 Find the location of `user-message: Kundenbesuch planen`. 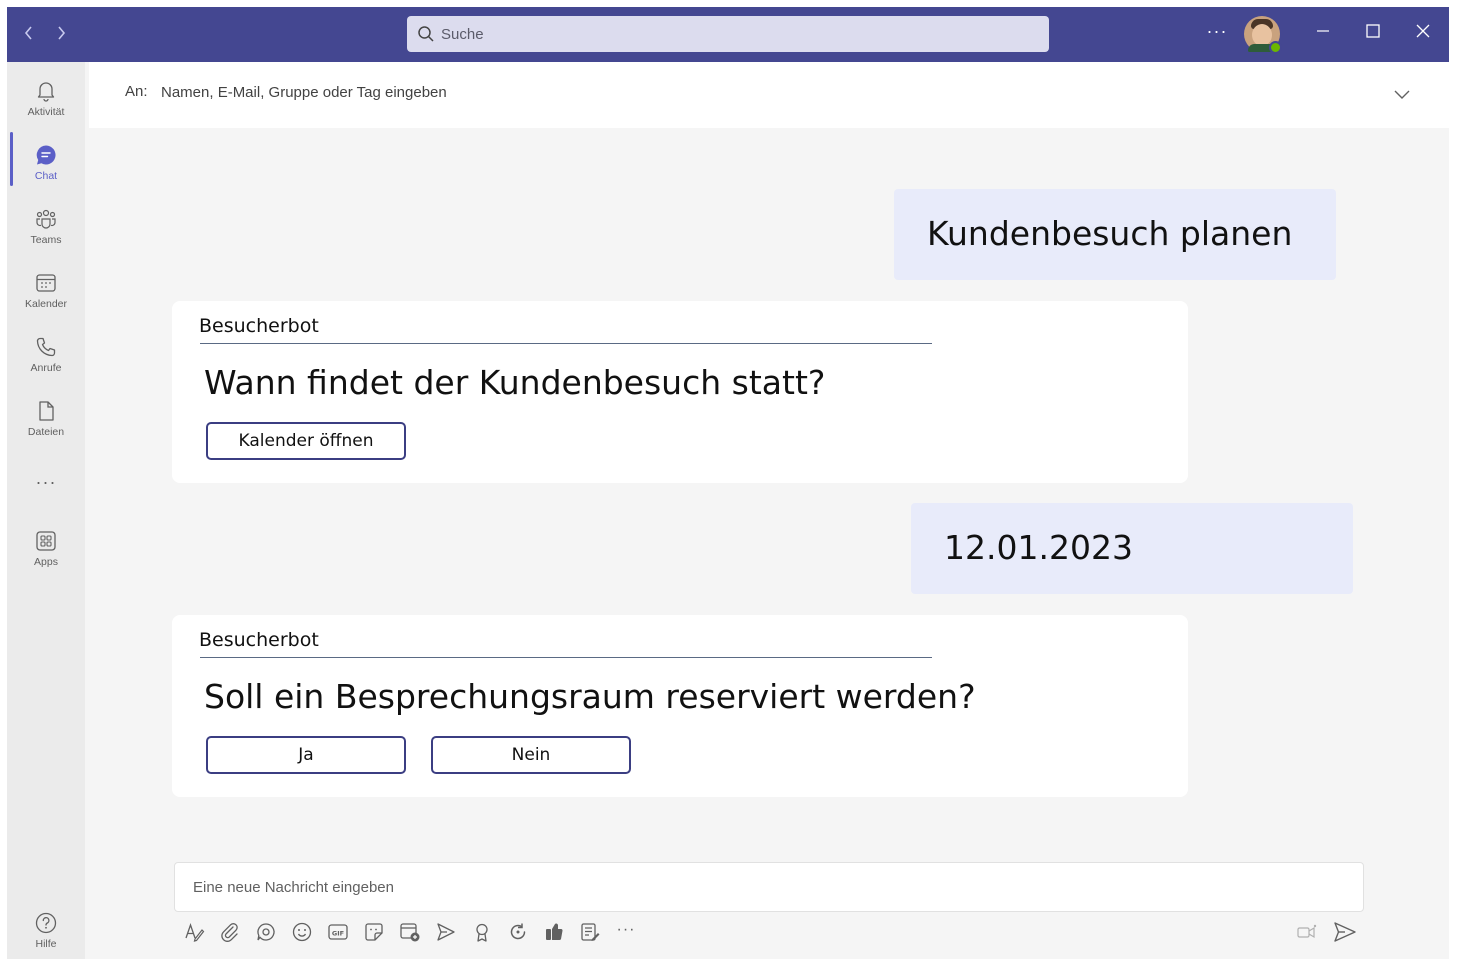

user-message: Kundenbesuch planen is located at coordinates (1115, 234).